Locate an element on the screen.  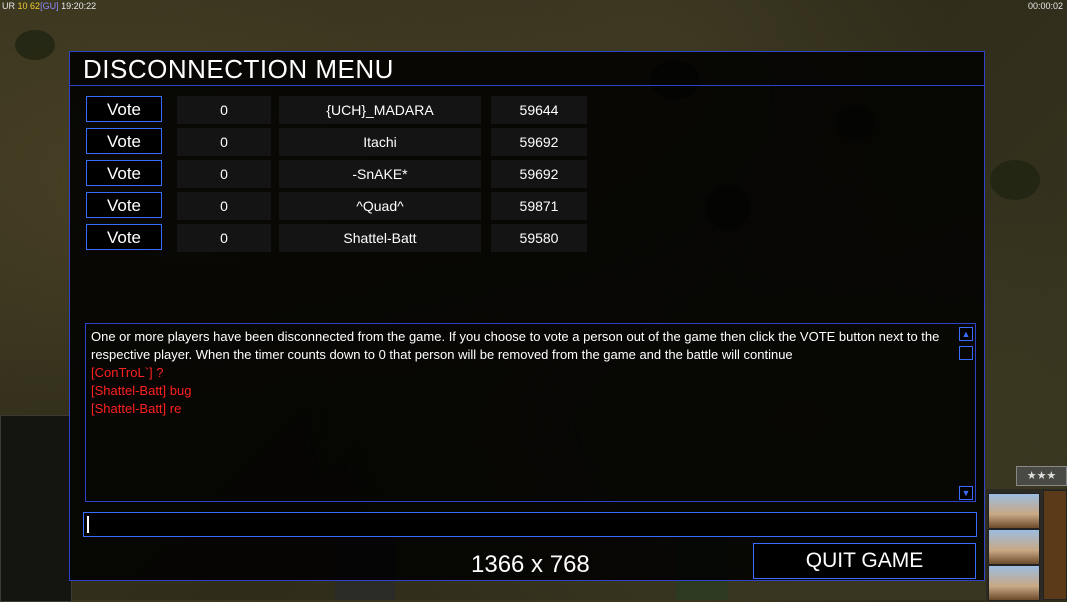
player-name: Shattel-Batt is located at coordinates (380, 238).